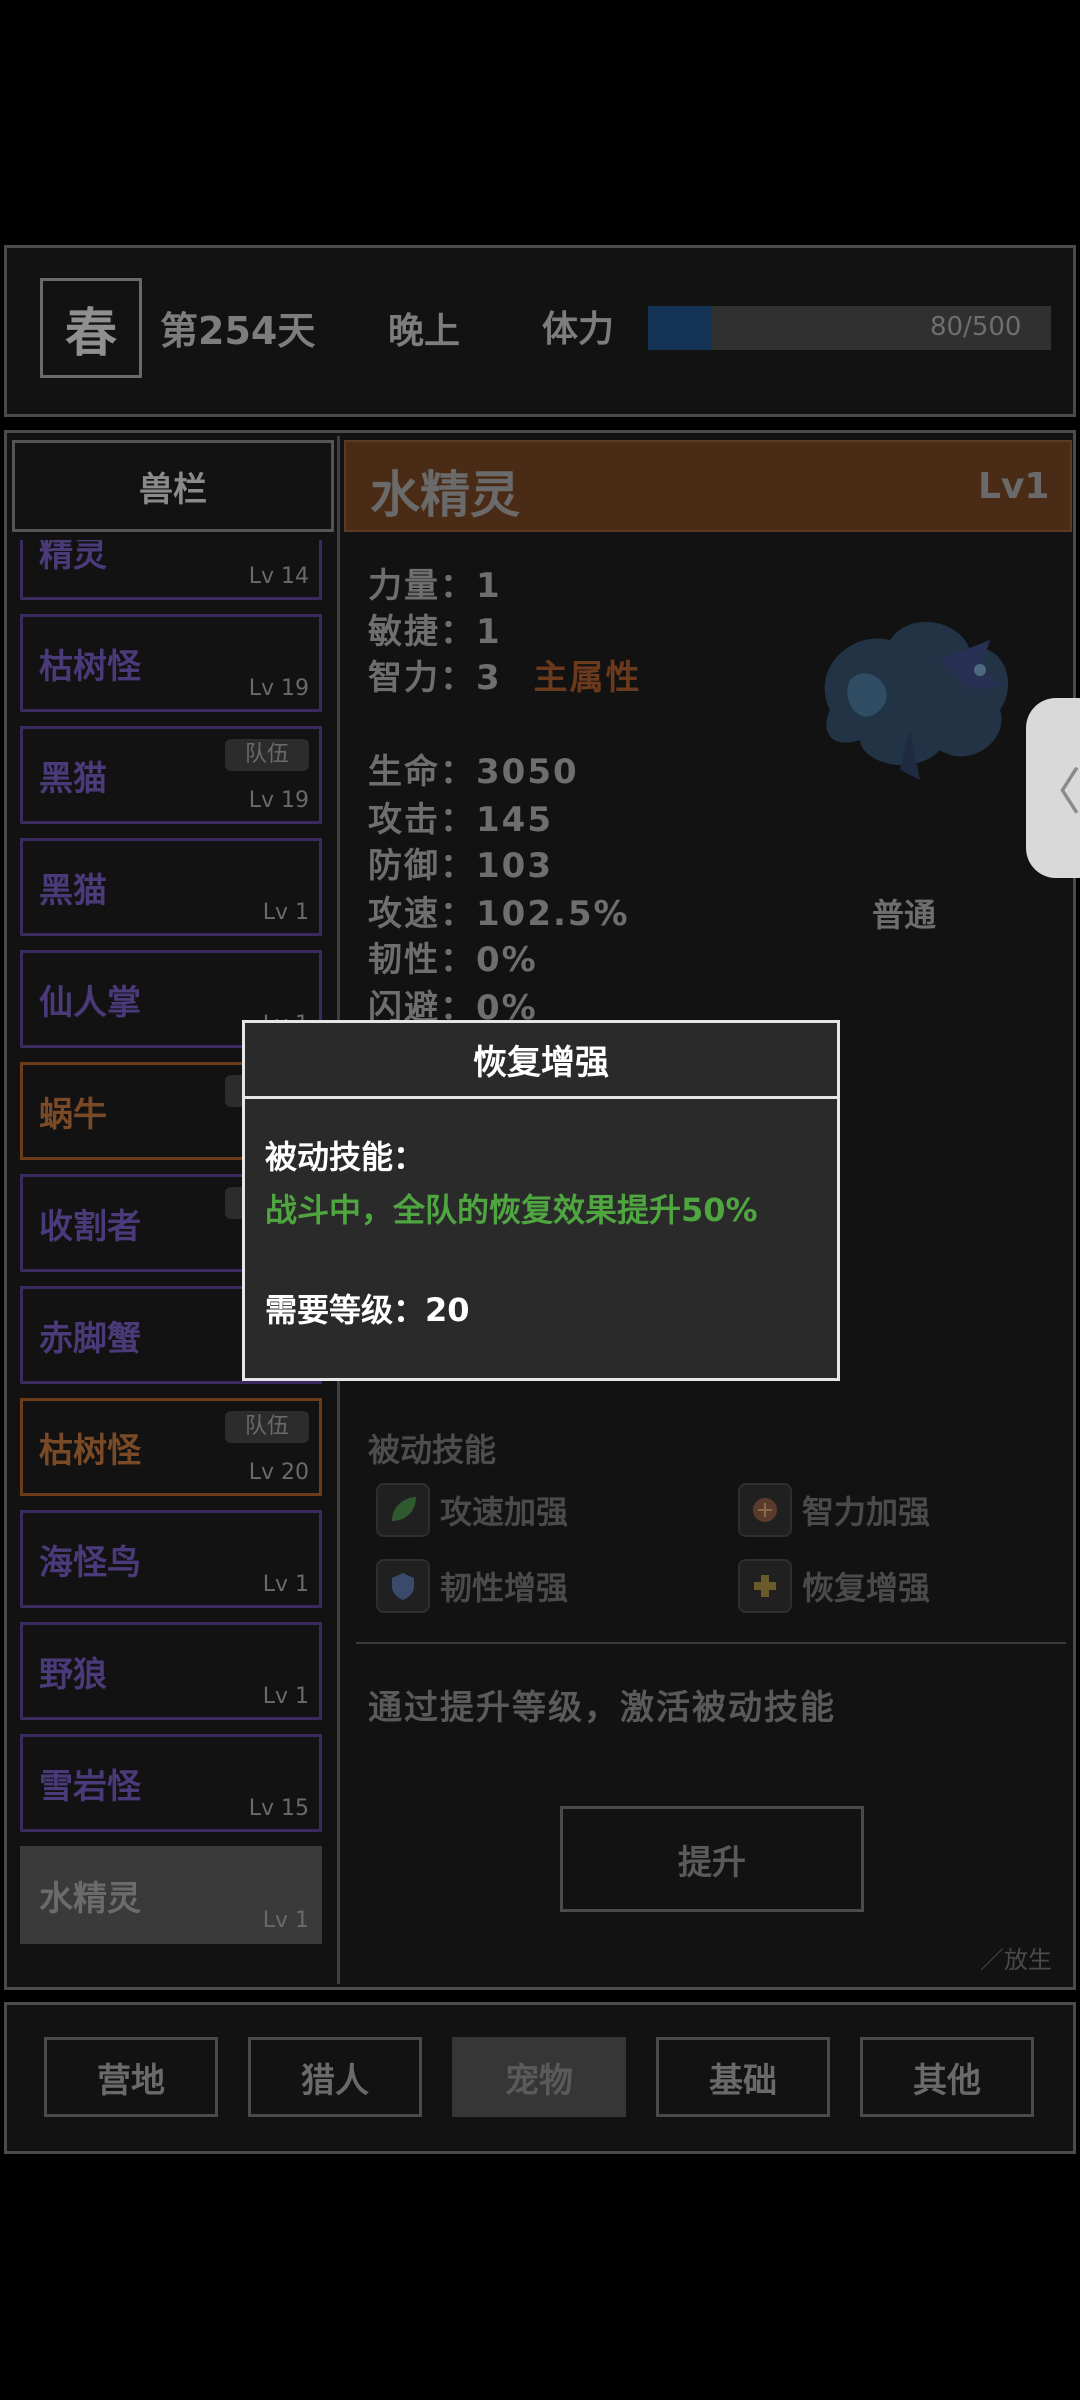 Image resolution: width=1080 pixels, height=2400 pixels. Describe the element at coordinates (171, 775) in the screenshot. I see `pet-list-item: 黑猫 队伍 Lv 19` at that location.